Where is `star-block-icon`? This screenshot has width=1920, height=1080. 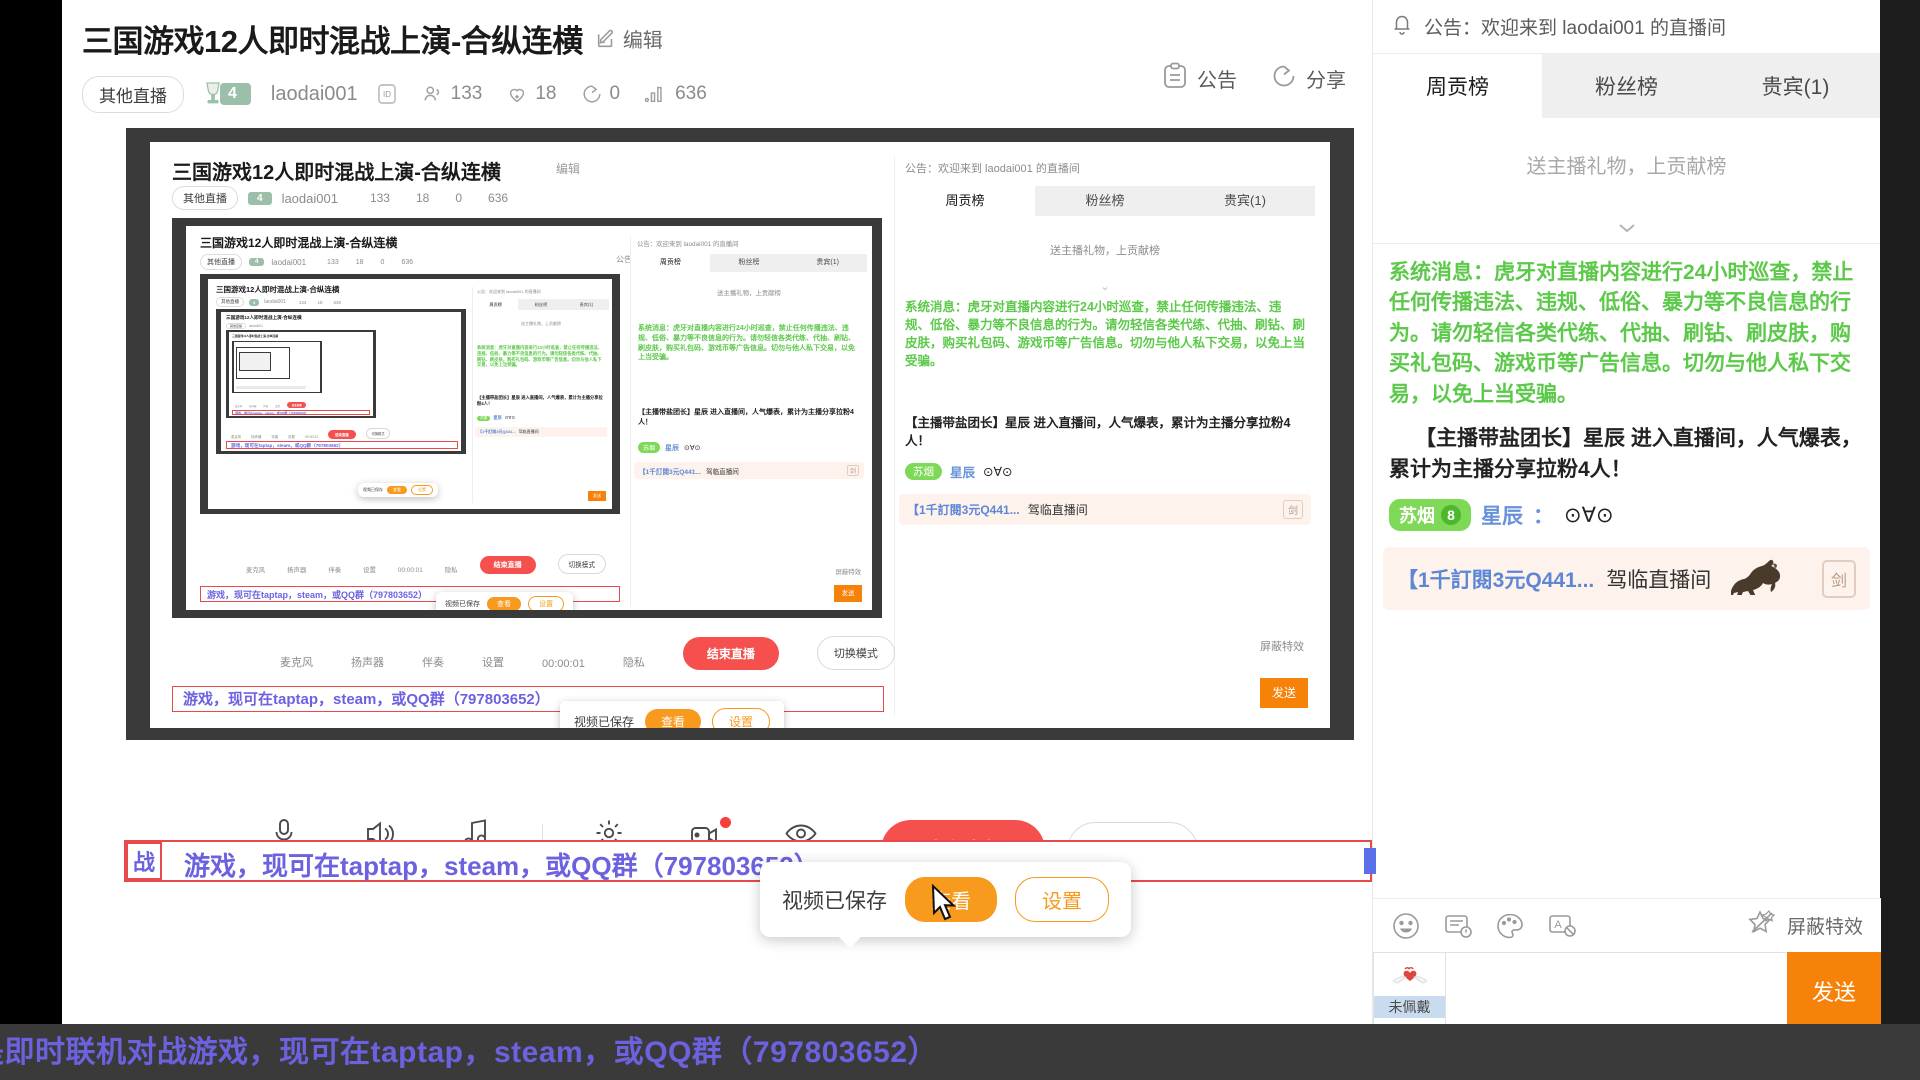 star-block-icon is located at coordinates (1763, 925).